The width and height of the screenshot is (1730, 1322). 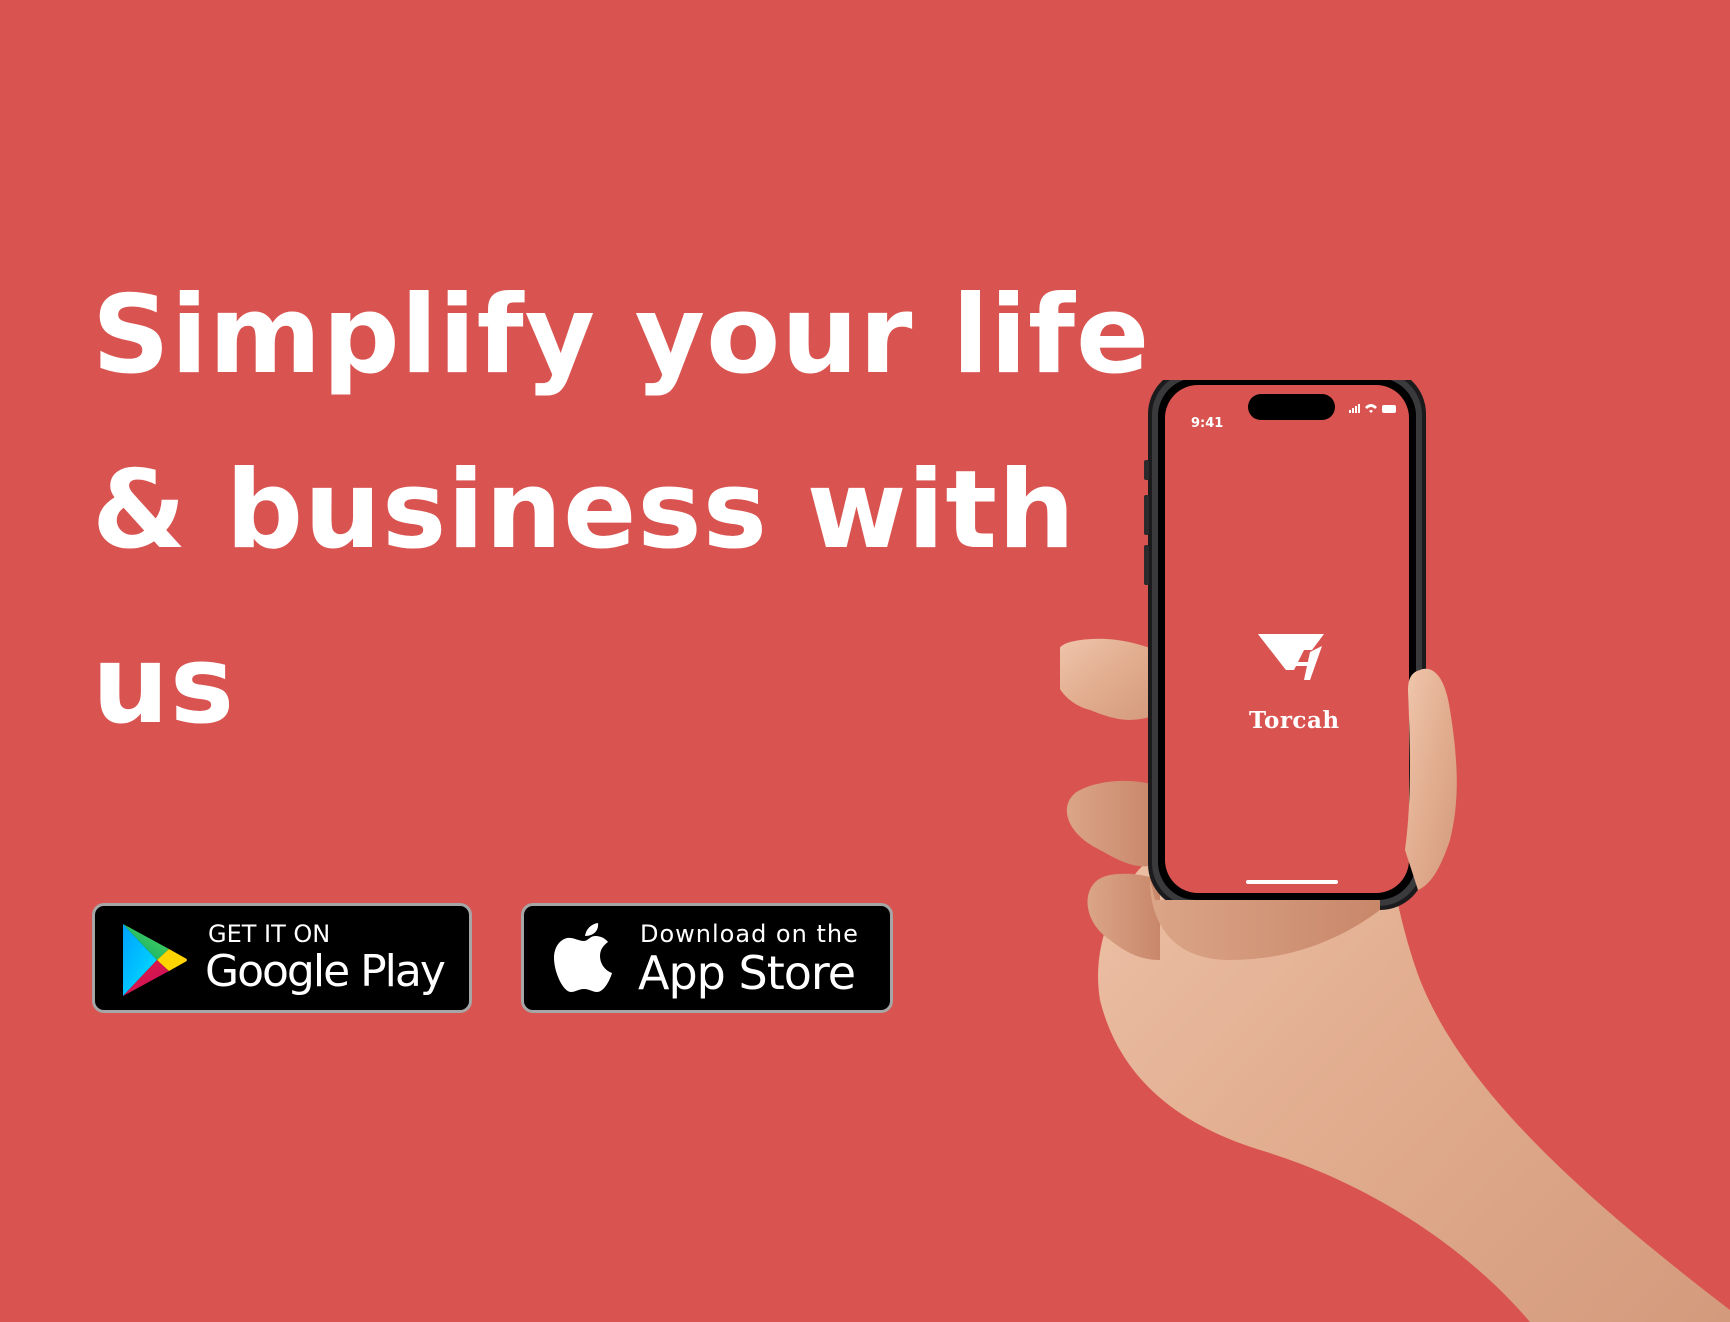 I want to click on app-store-badge: Download on the App Store, so click(x=707, y=958).